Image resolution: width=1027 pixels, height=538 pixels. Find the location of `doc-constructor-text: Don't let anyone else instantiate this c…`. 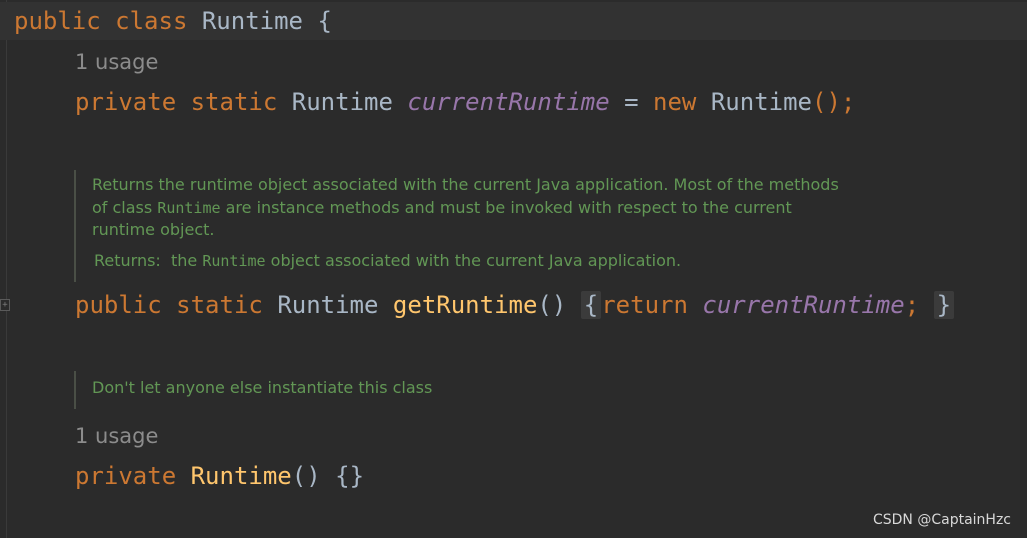

doc-constructor-text: Don't let anyone else instantiate this c… is located at coordinates (262, 387).